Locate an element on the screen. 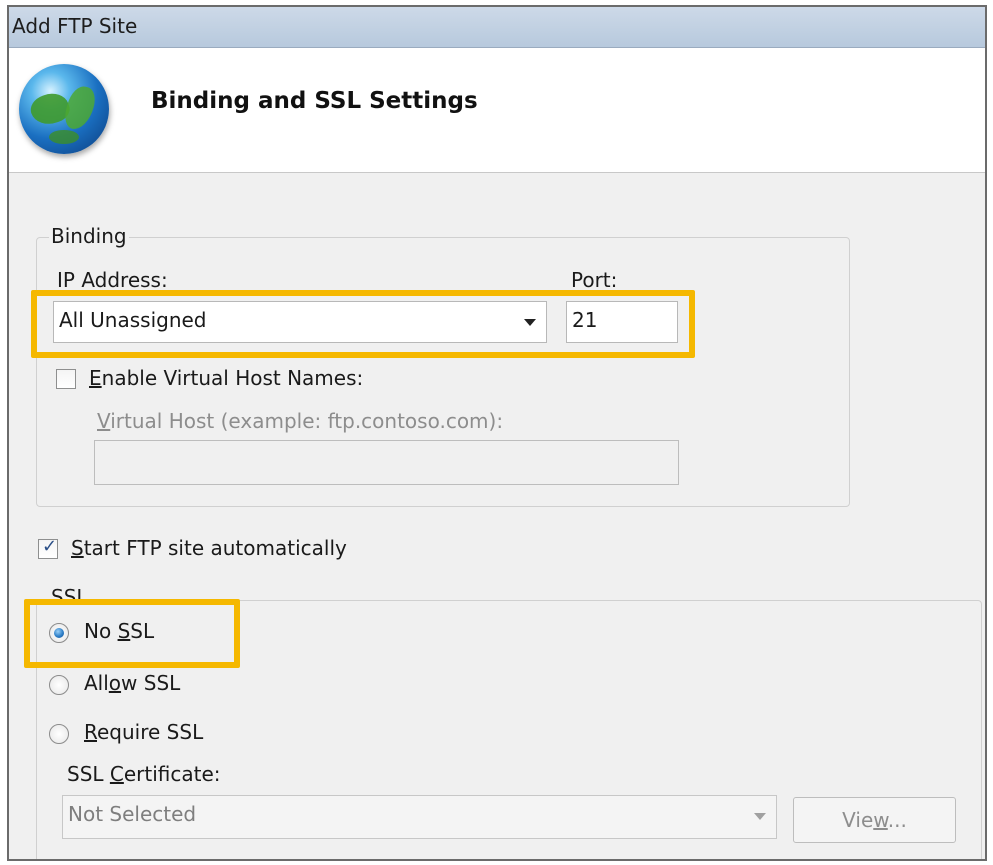 The height and width of the screenshot is (865, 993). wizard-header: Binding and SSL Settings is located at coordinates (497, 110).